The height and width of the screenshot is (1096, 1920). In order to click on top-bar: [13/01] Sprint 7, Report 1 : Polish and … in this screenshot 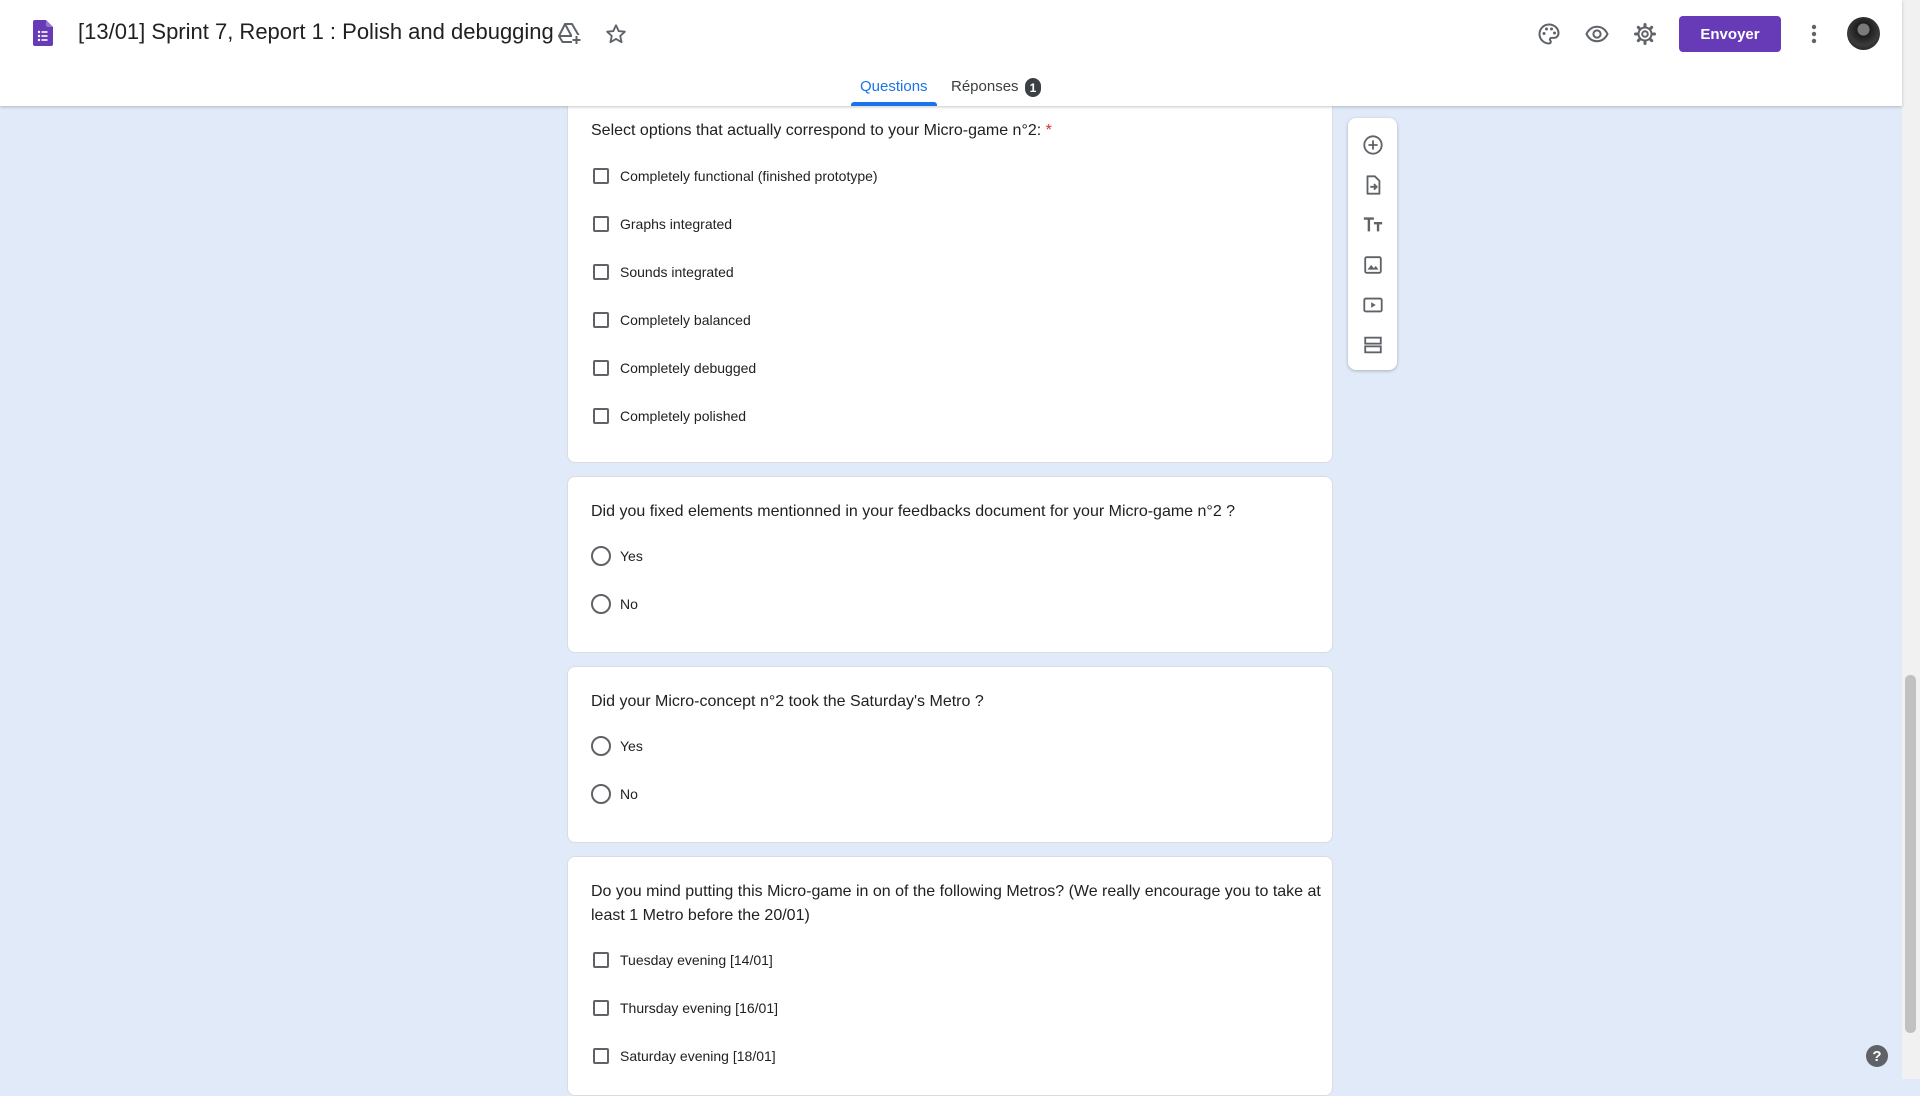, I will do `click(951, 53)`.